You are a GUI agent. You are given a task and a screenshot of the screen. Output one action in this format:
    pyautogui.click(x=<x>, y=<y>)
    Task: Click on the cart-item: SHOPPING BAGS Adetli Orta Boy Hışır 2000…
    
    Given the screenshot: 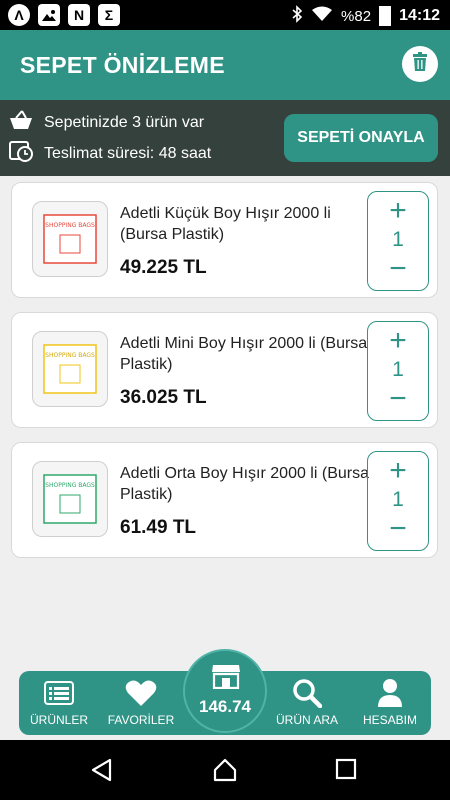 What is the action you would take?
    pyautogui.click(x=224, y=500)
    